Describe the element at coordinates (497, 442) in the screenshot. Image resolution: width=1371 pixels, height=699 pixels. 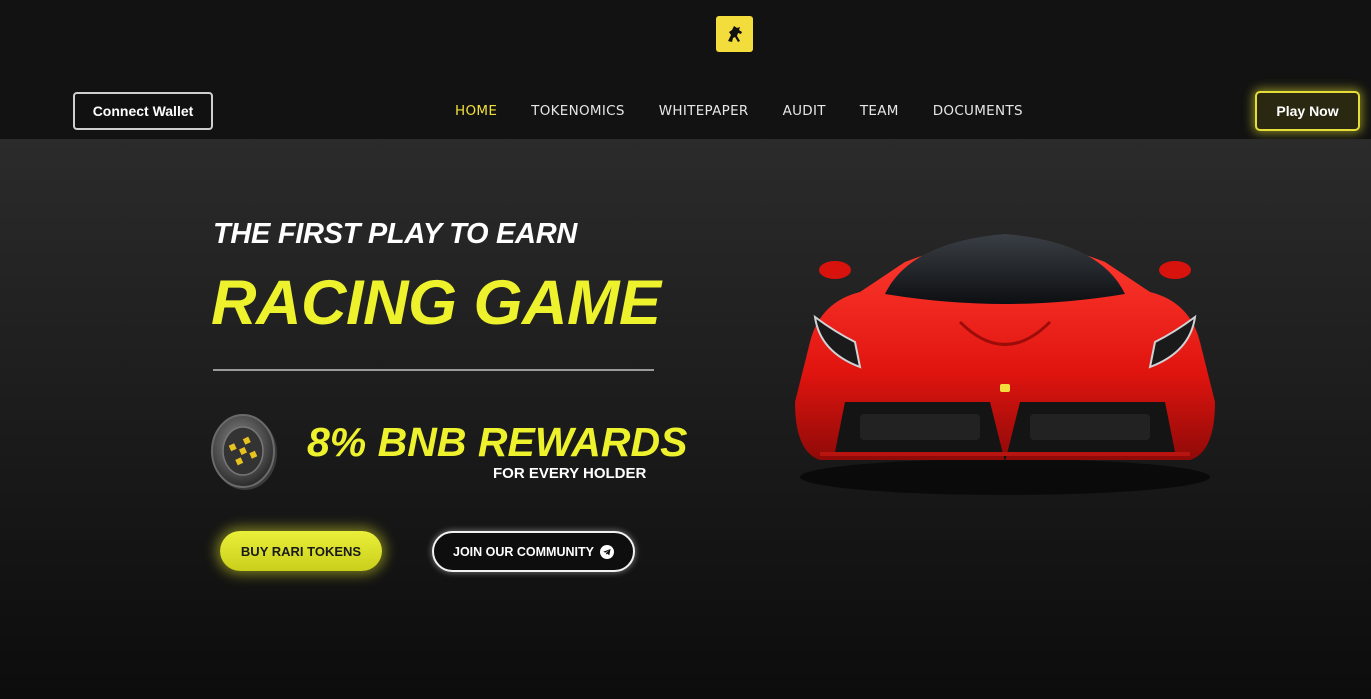
I see `rewards-headline: 8% BNB REWARDS` at that location.